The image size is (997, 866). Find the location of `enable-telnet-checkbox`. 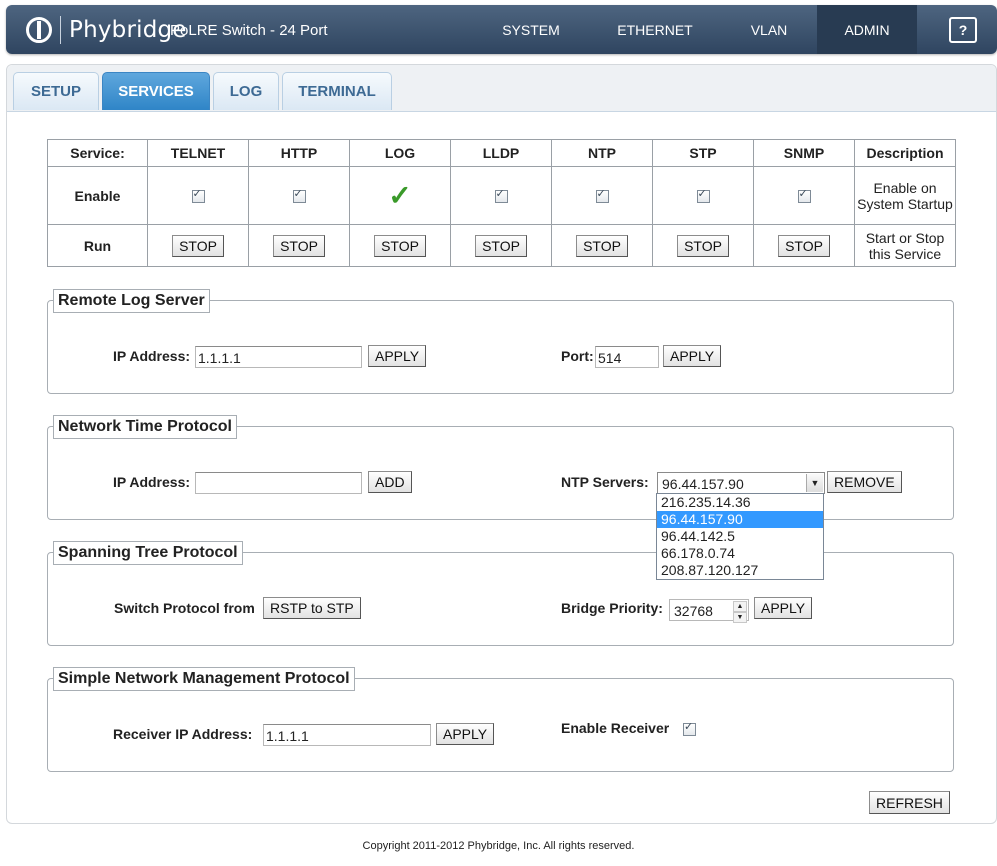

enable-telnet-checkbox is located at coordinates (198, 195).